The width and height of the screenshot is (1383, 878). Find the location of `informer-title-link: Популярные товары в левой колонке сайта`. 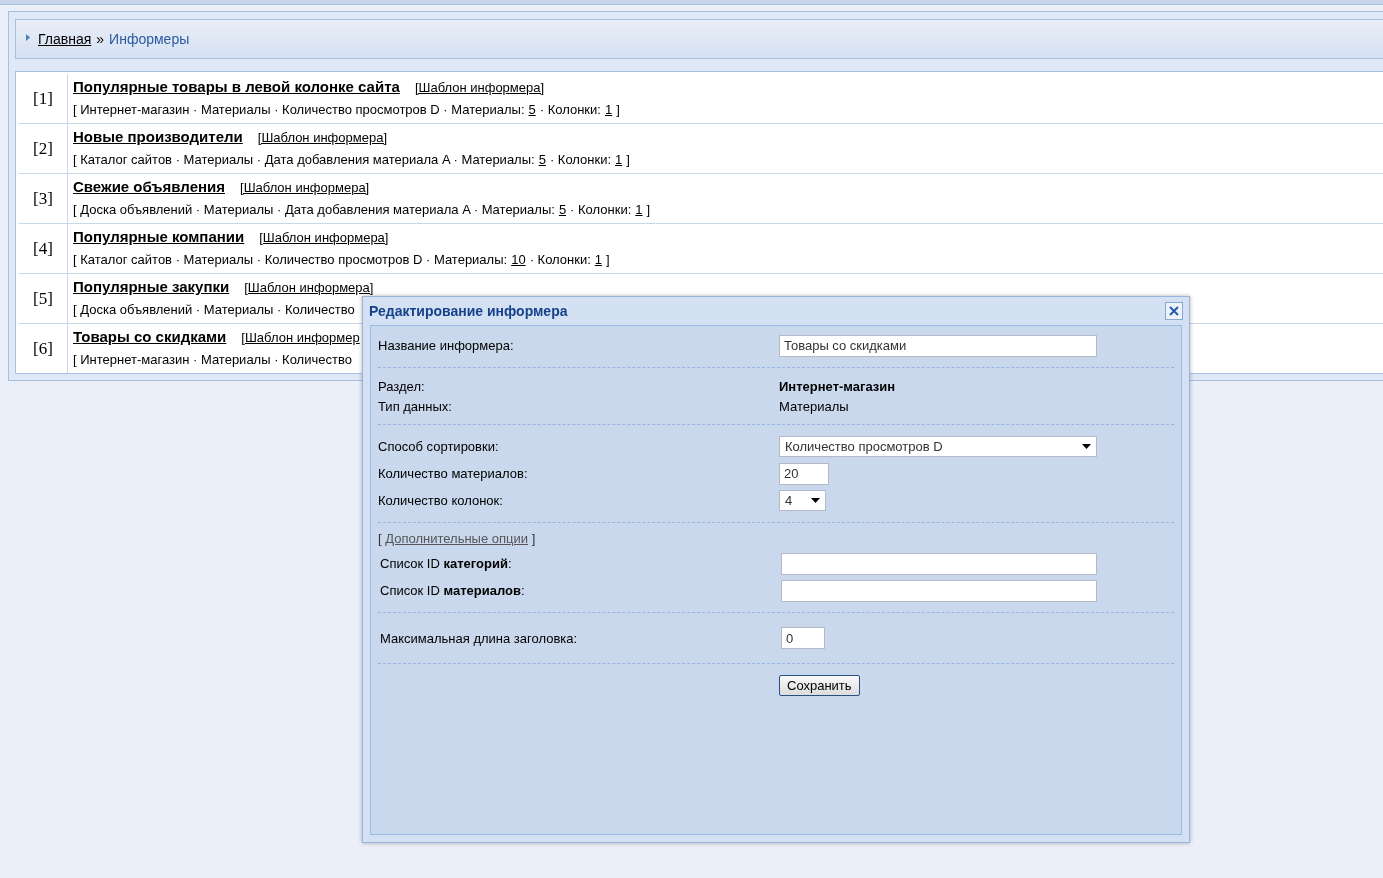

informer-title-link: Популярные товары в левой колонке сайта is located at coordinates (236, 86).